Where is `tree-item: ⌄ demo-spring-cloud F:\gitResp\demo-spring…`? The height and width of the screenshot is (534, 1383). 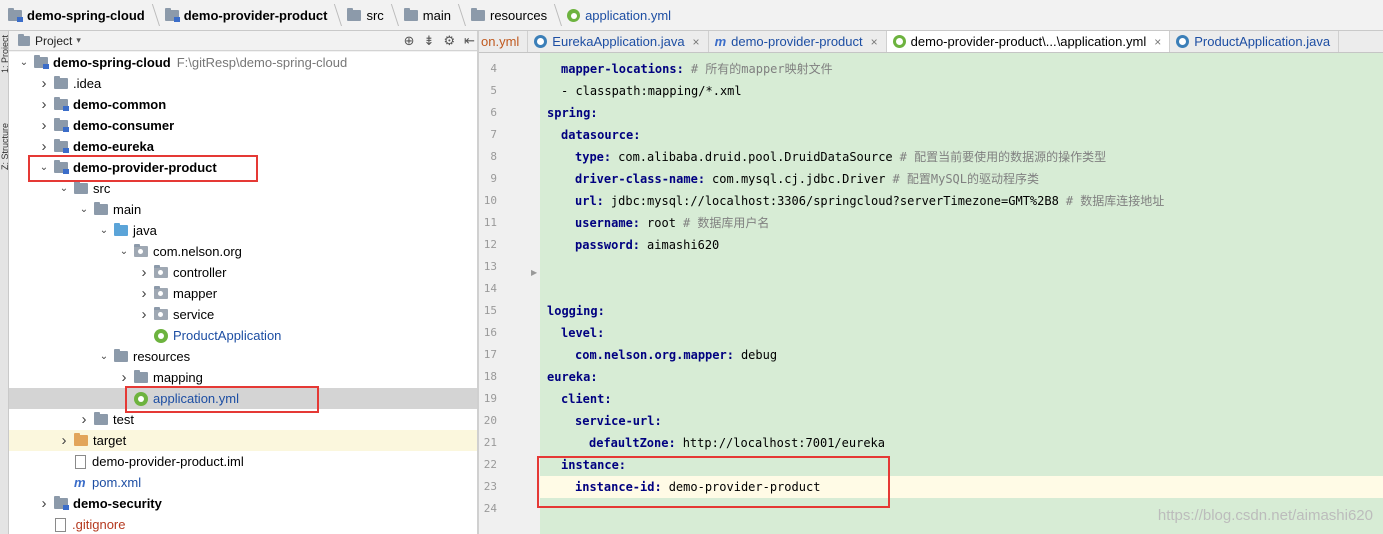
tree-item: ⌄ demo-spring-cloud F:\gitResp\demo-spring… is located at coordinates (243, 62).